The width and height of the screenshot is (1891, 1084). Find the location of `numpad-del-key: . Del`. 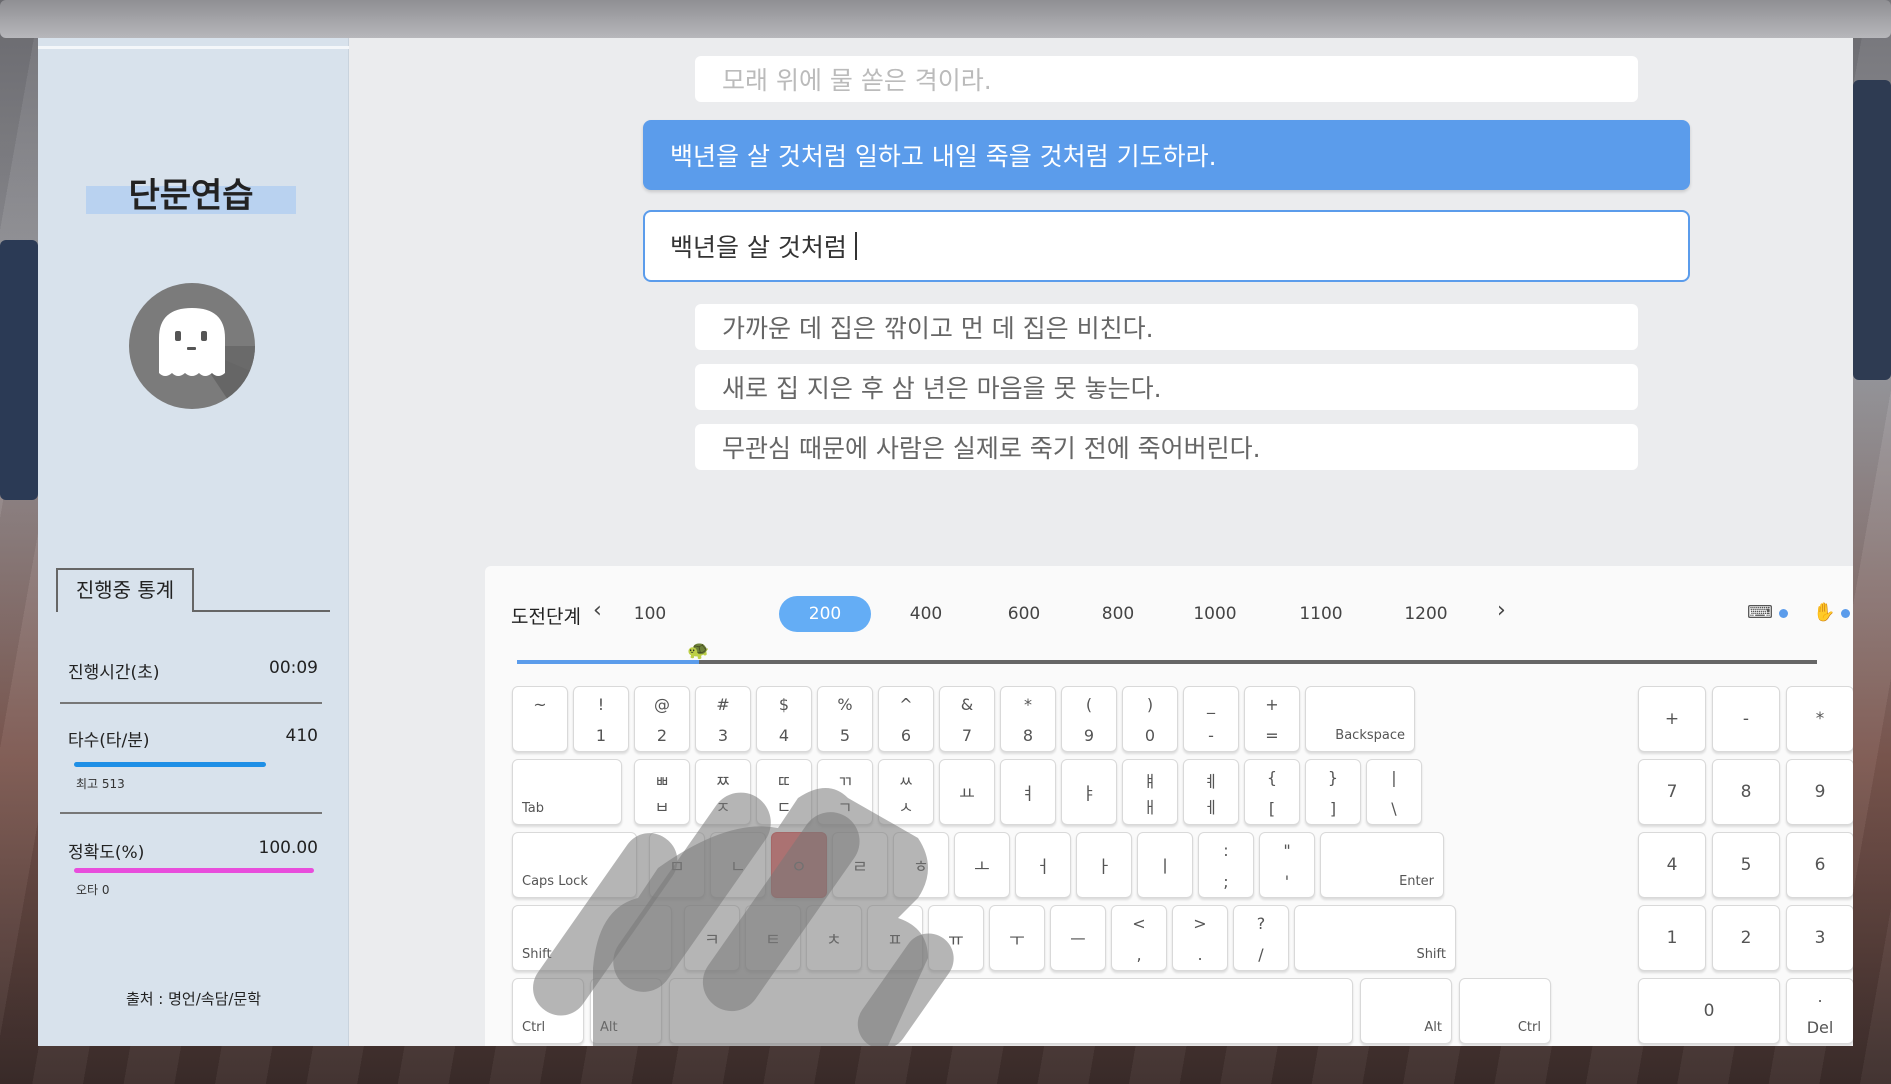

numpad-del-key: . Del is located at coordinates (1819, 1011).